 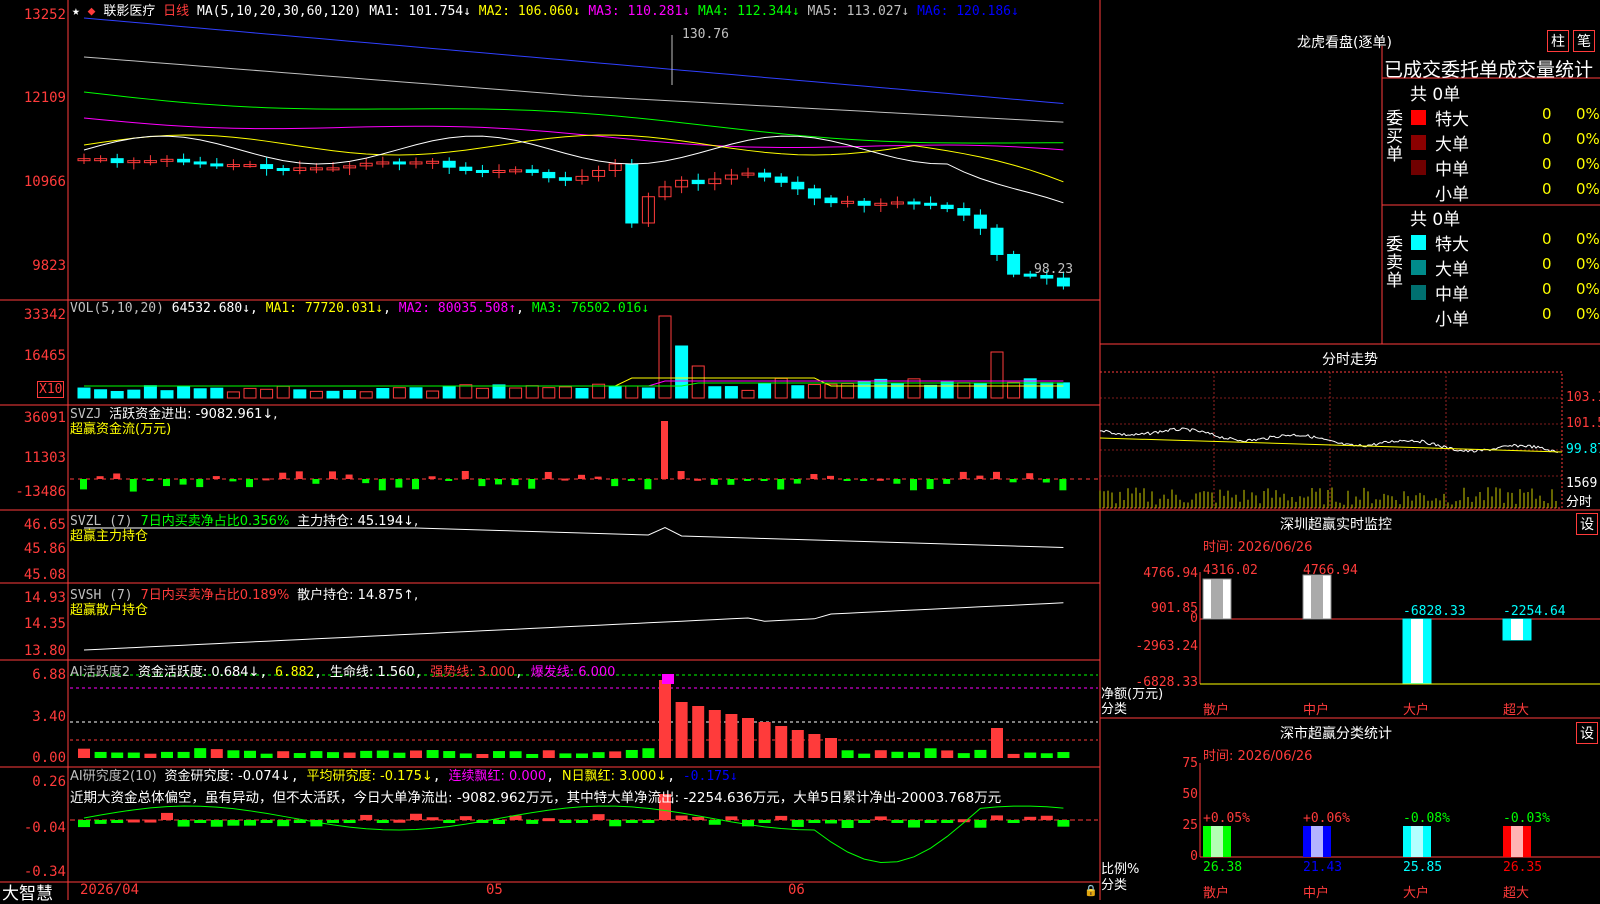 What do you see at coordinates (1588, 189) in the screenshot?
I see `row-percent: 0%` at bounding box center [1588, 189].